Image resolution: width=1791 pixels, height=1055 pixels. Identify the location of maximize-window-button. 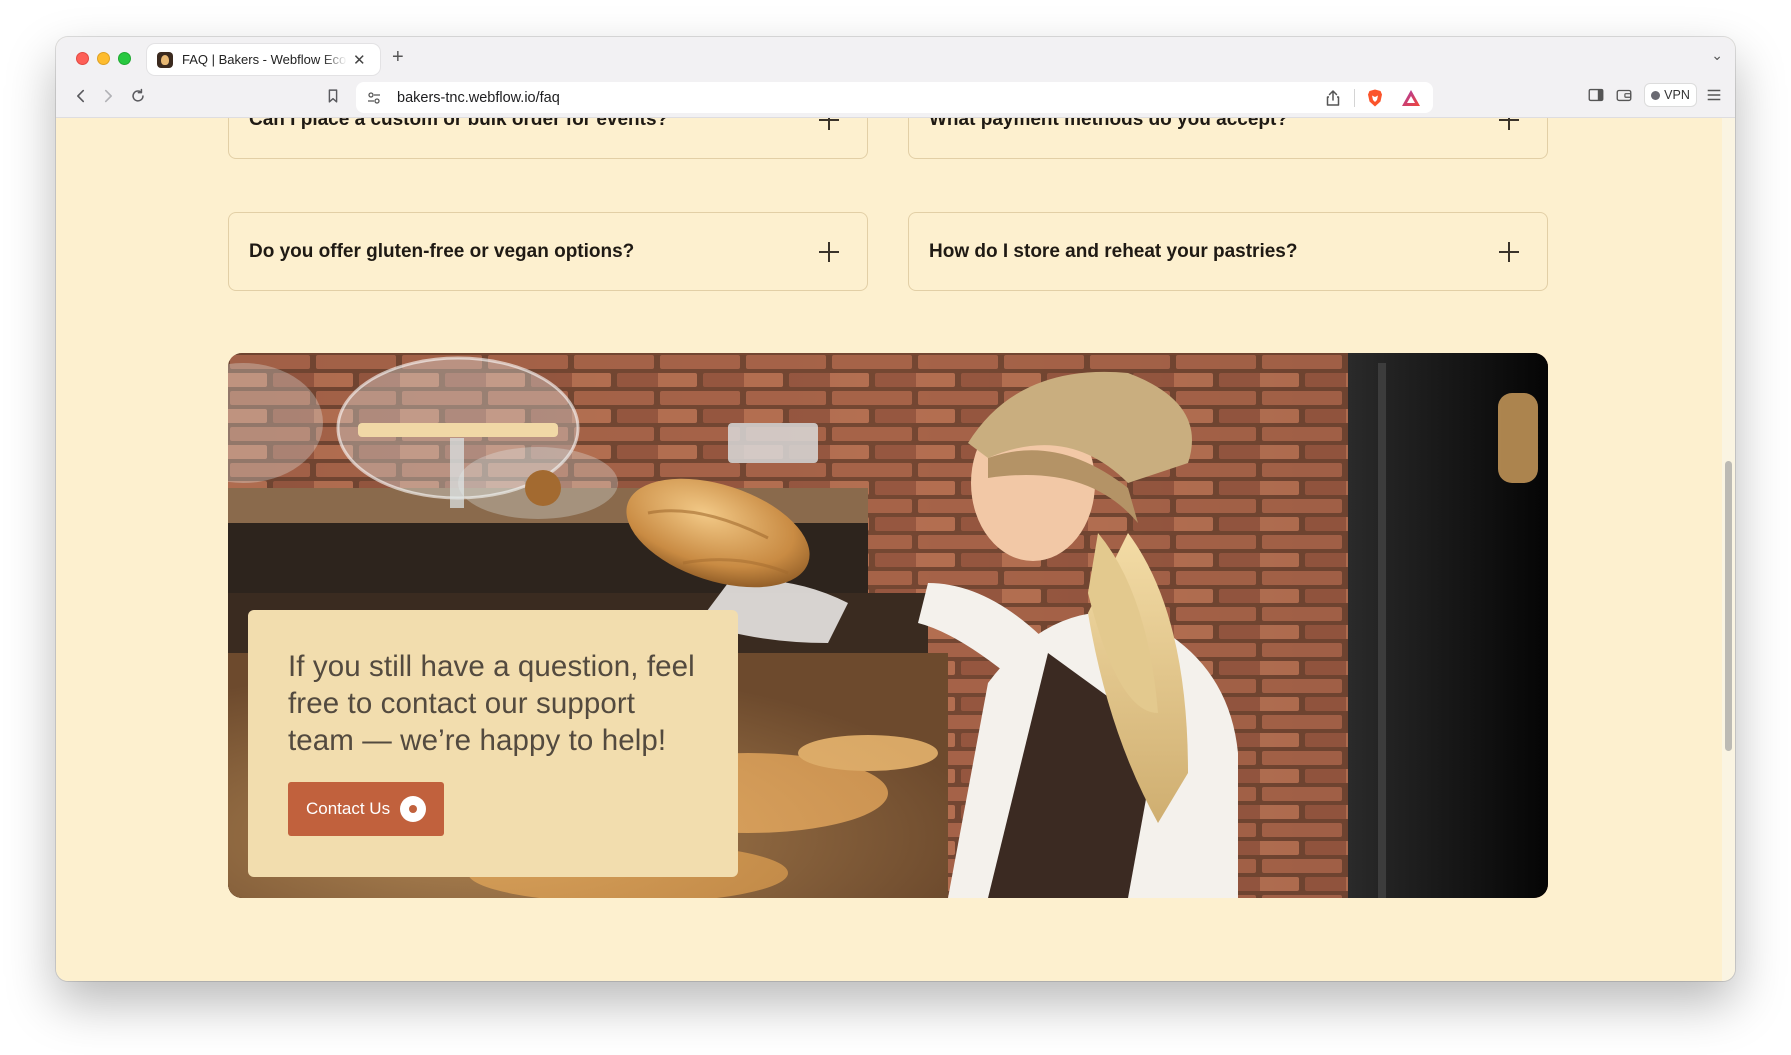
(124, 58).